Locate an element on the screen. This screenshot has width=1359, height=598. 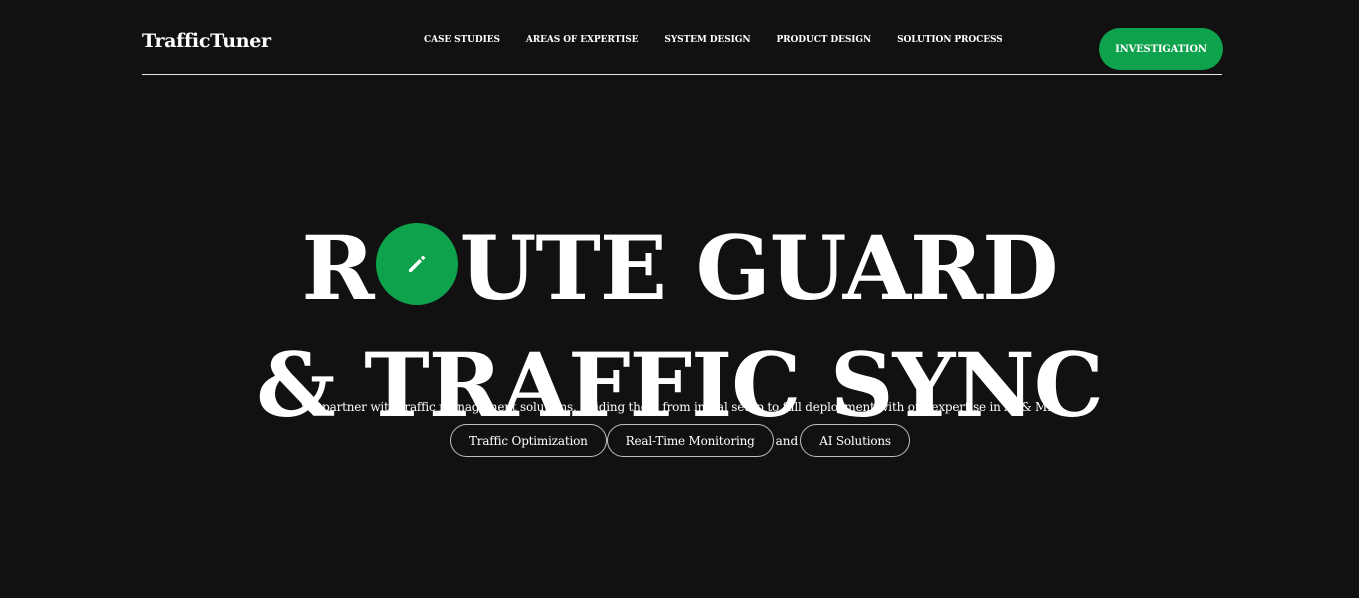
nav-item-case-studies: CASE STUDIES is located at coordinates (462, 40).